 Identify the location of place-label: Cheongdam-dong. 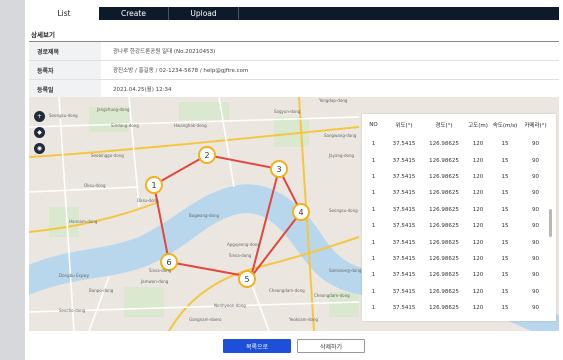
(332, 295).